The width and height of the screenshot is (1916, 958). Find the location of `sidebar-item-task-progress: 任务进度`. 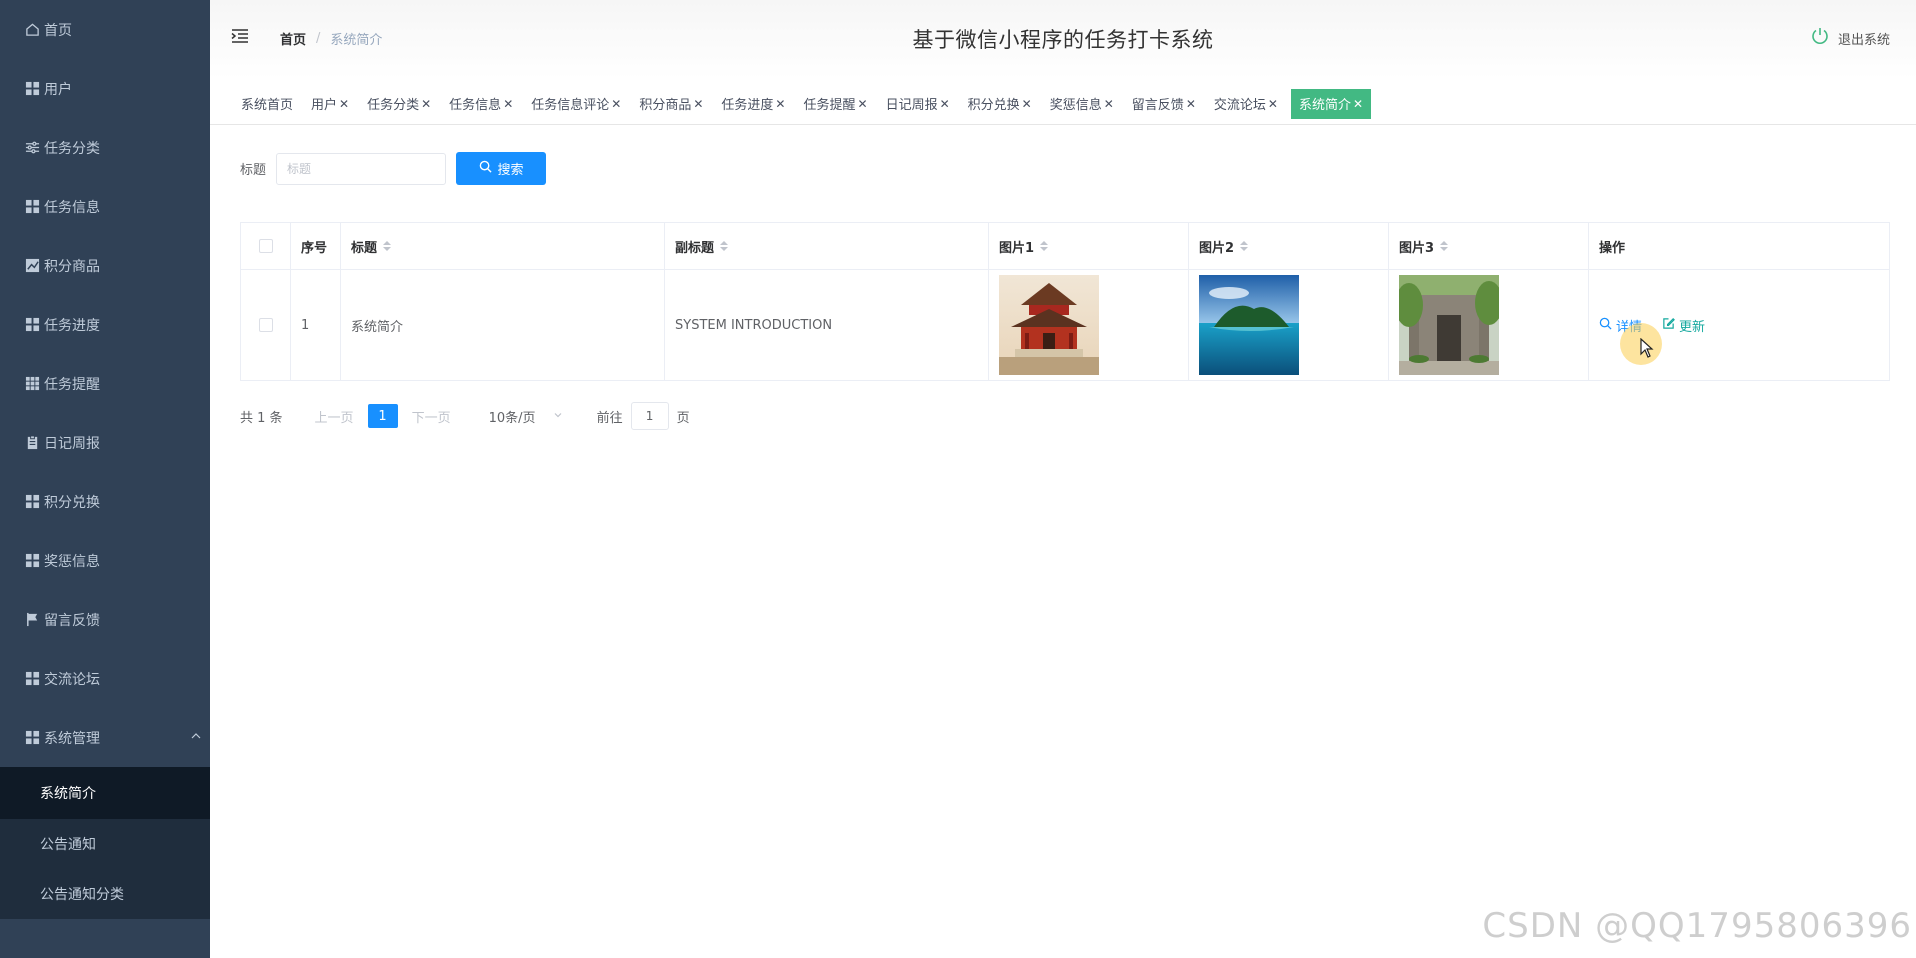

sidebar-item-task-progress: 任务进度 is located at coordinates (105, 324).